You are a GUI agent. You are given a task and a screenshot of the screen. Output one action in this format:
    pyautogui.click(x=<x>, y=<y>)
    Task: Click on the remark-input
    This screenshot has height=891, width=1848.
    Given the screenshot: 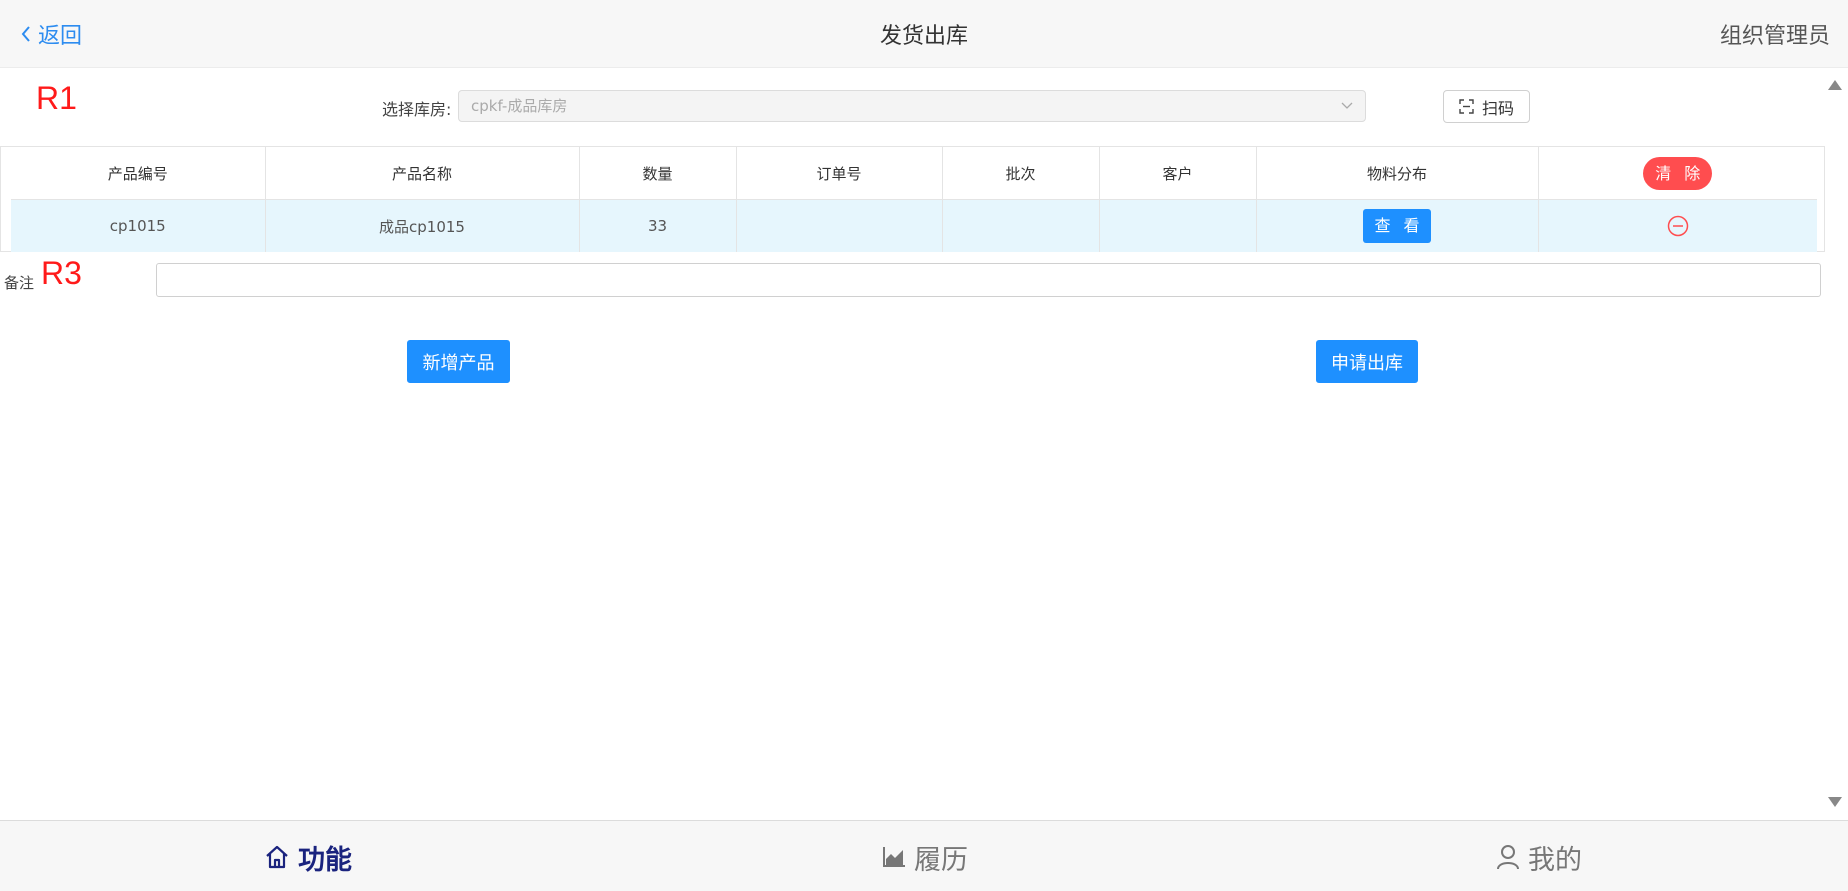 What is the action you would take?
    pyautogui.click(x=988, y=280)
    